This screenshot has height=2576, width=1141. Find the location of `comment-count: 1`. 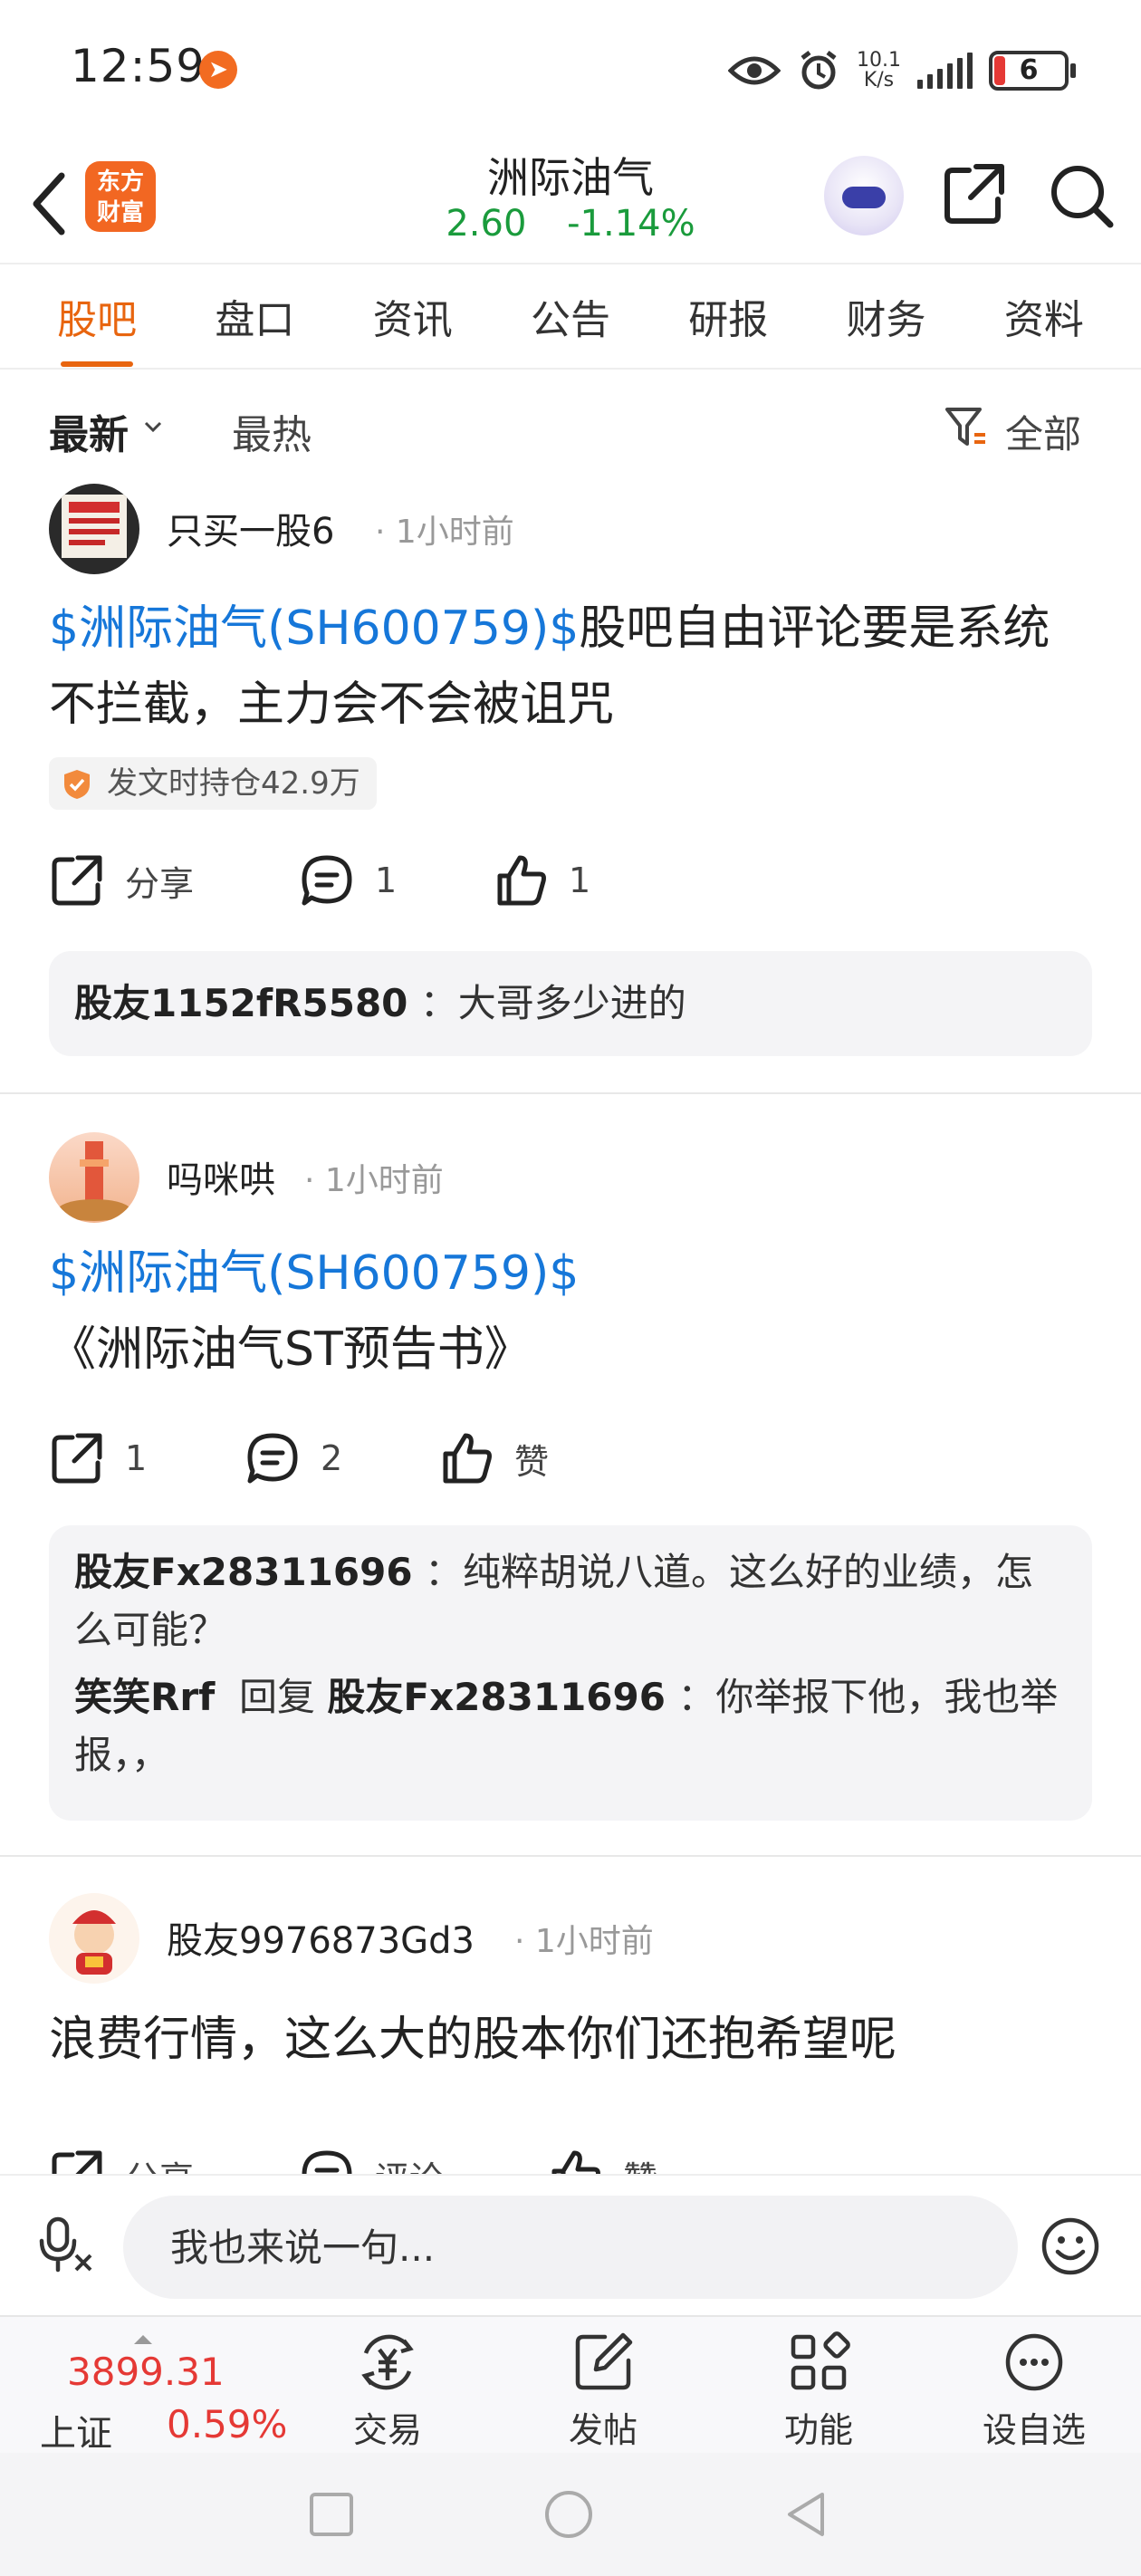

comment-count: 1 is located at coordinates (386, 880).